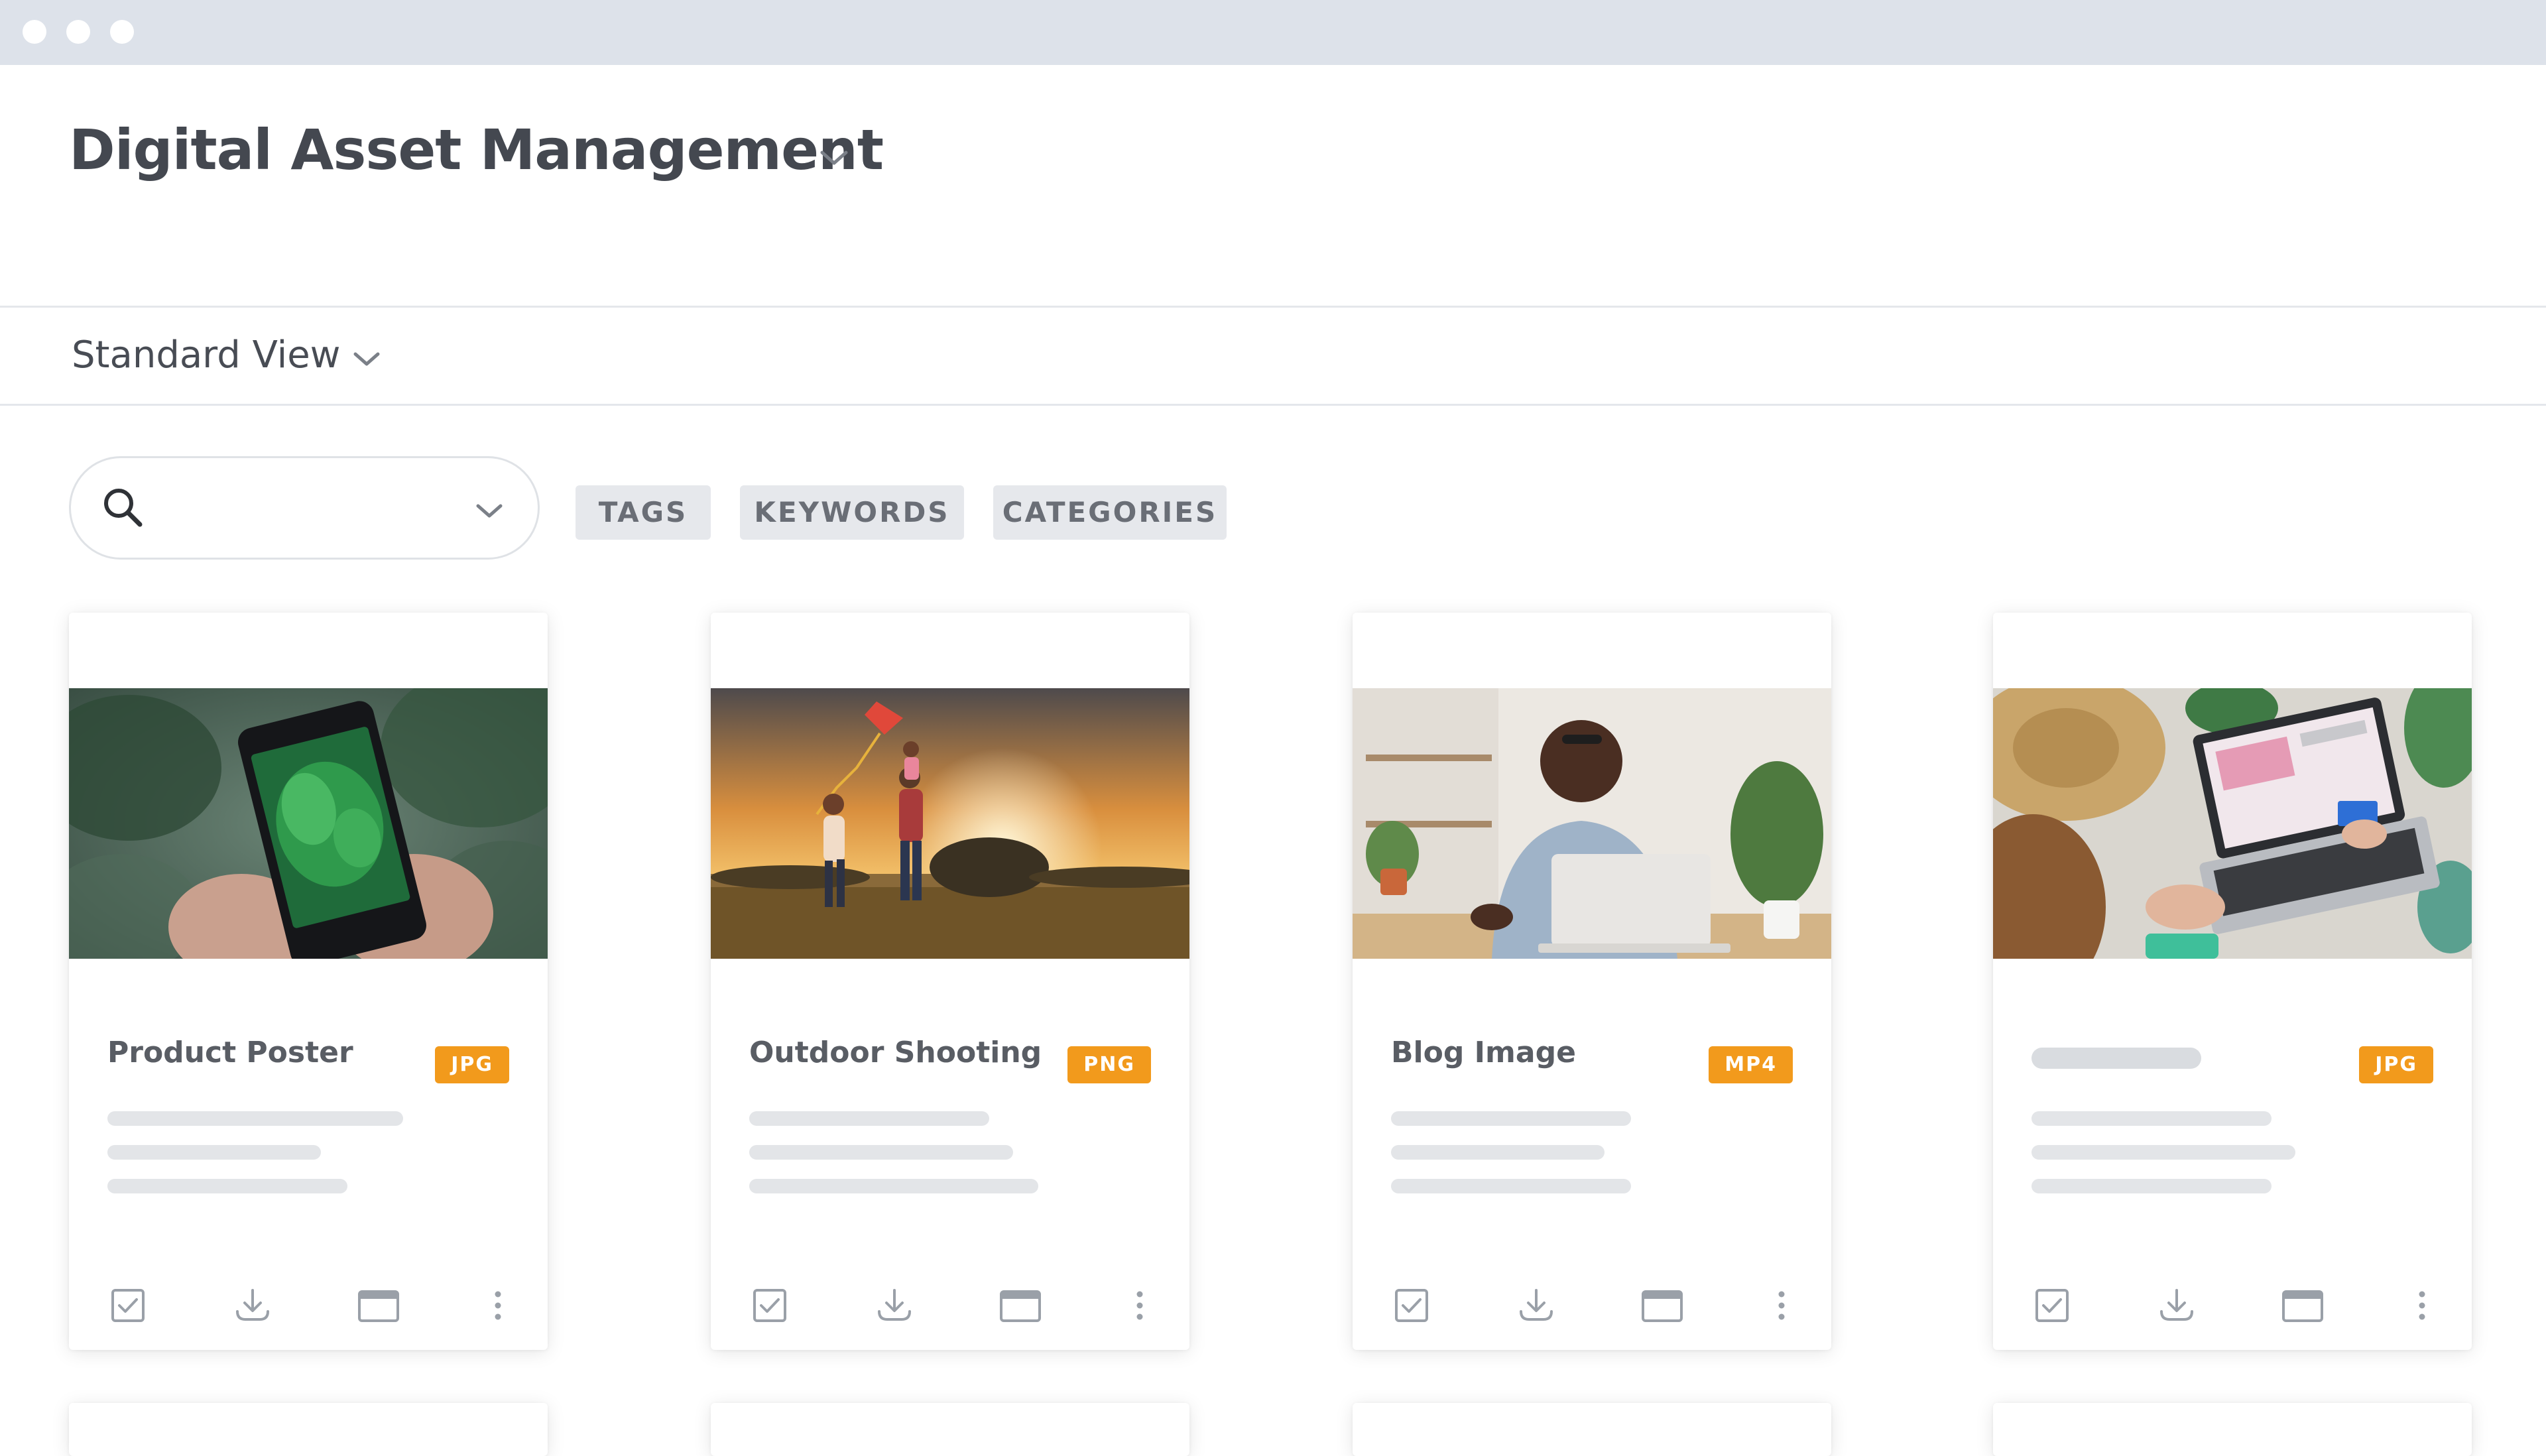 The width and height of the screenshot is (2546, 1456). What do you see at coordinates (1592, 981) in the screenshot?
I see `asset-card: Blog Image MP4` at bounding box center [1592, 981].